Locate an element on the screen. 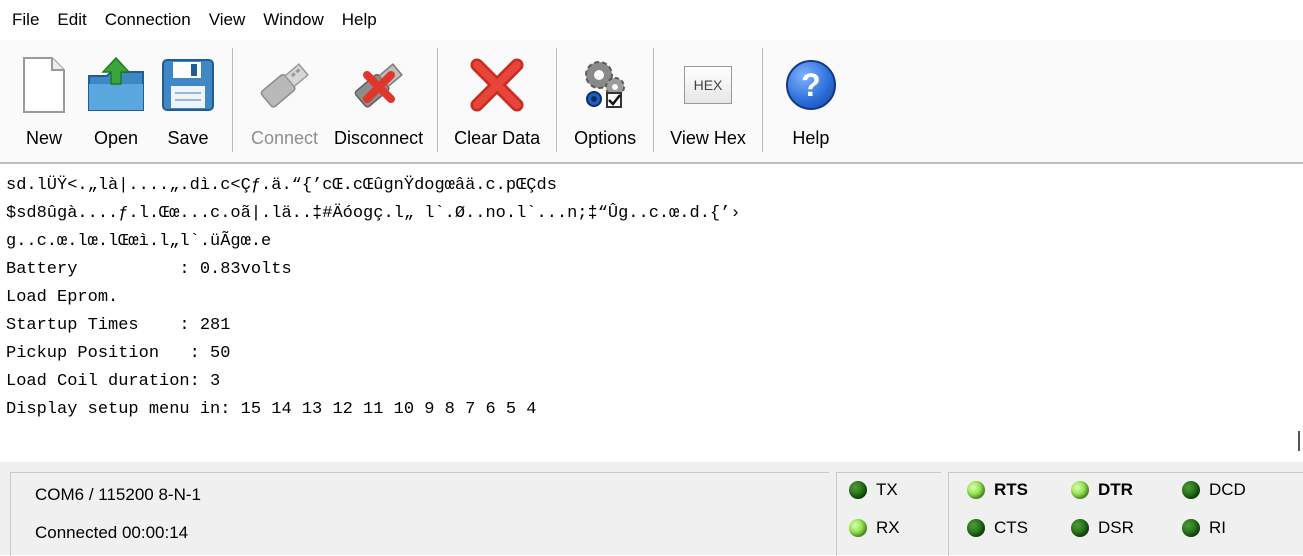 The height and width of the screenshot is (556, 1303). usb-plug-red-x-icon is located at coordinates (379, 85).